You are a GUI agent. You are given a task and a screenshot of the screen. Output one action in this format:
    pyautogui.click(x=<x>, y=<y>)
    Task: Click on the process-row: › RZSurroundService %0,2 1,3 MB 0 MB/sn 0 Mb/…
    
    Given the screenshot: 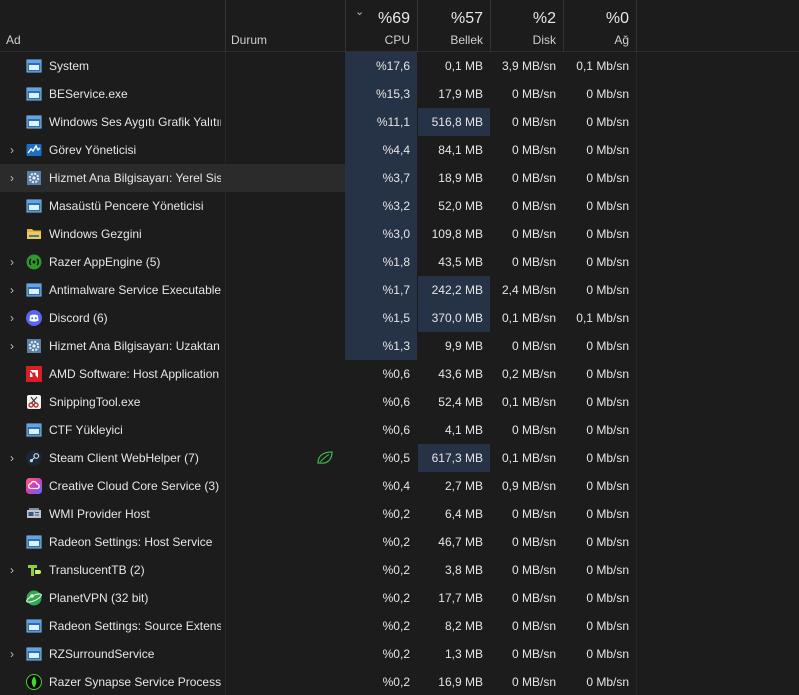 What is the action you would take?
    pyautogui.click(x=399, y=654)
    